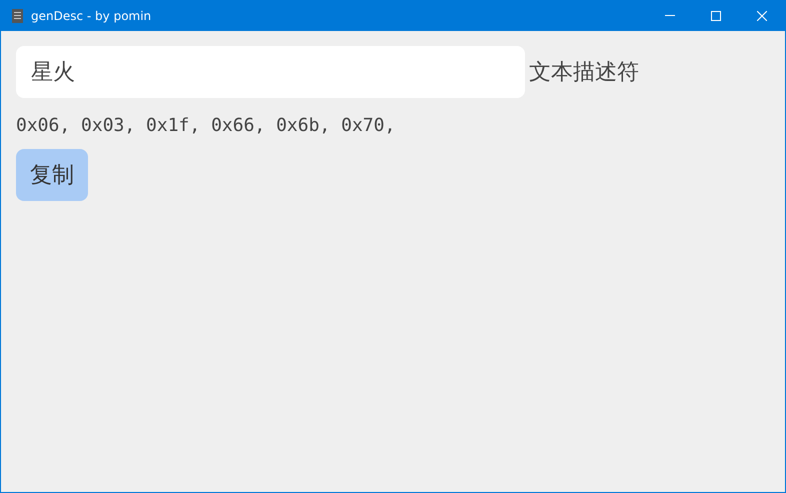 Image resolution: width=786 pixels, height=493 pixels. What do you see at coordinates (584, 72) in the screenshot?
I see `field-label: 文本描述符` at bounding box center [584, 72].